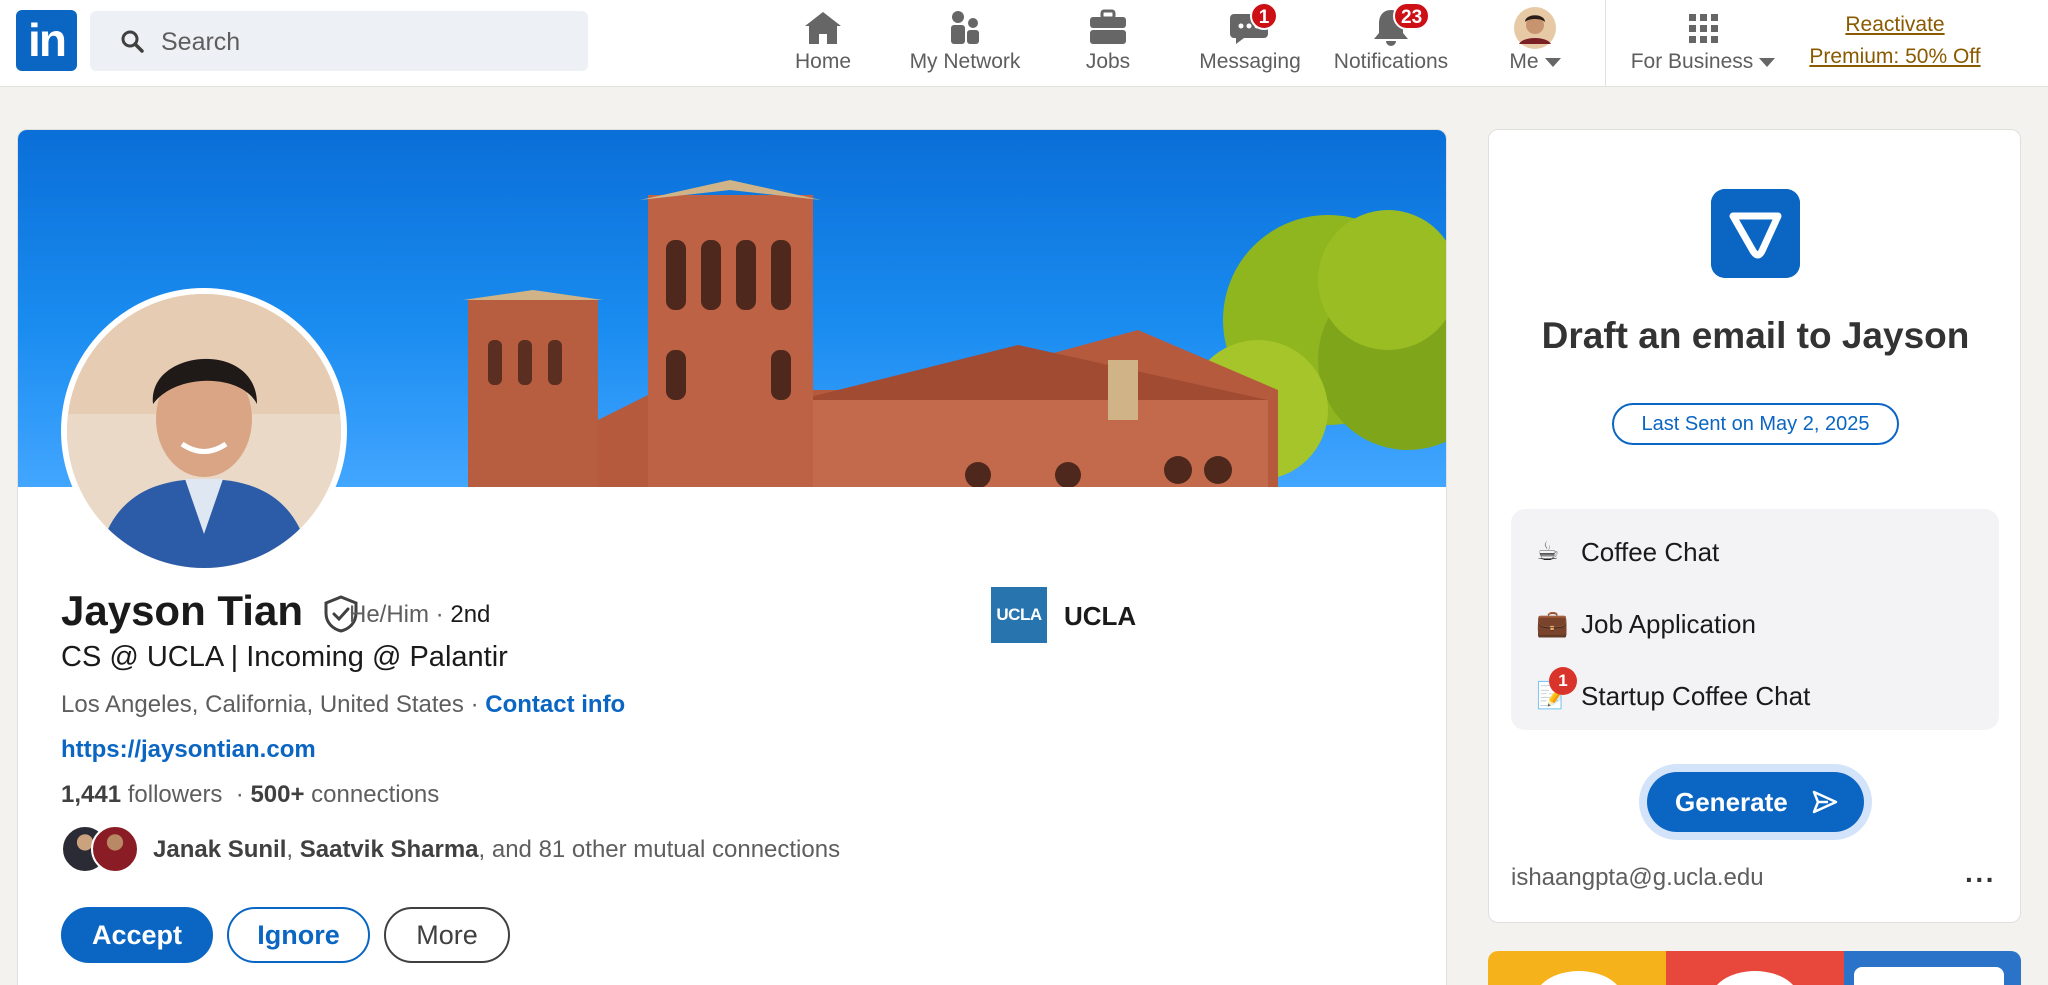  I want to click on pronouns: He/Him, so click(389, 614).